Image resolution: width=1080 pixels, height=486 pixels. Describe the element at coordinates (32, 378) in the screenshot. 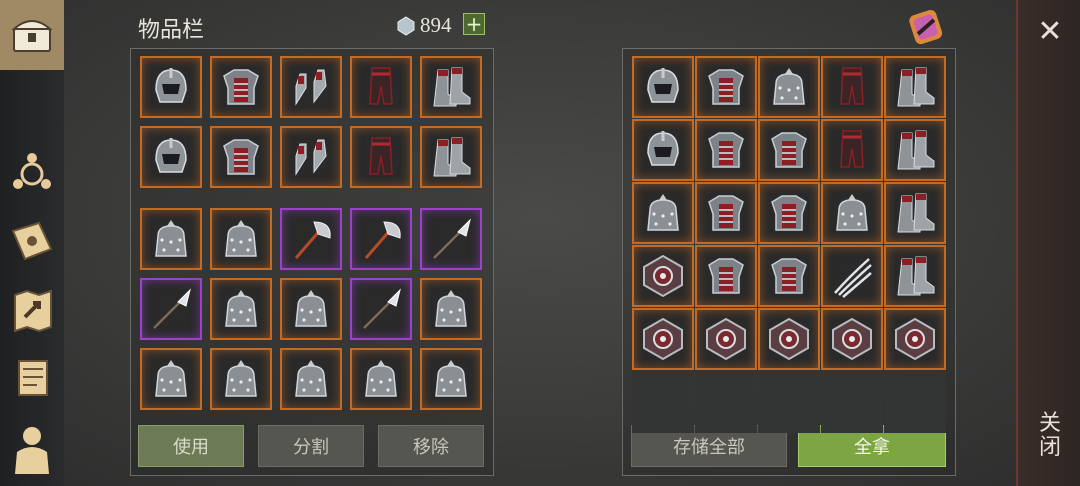

I see `scroll-icon` at that location.